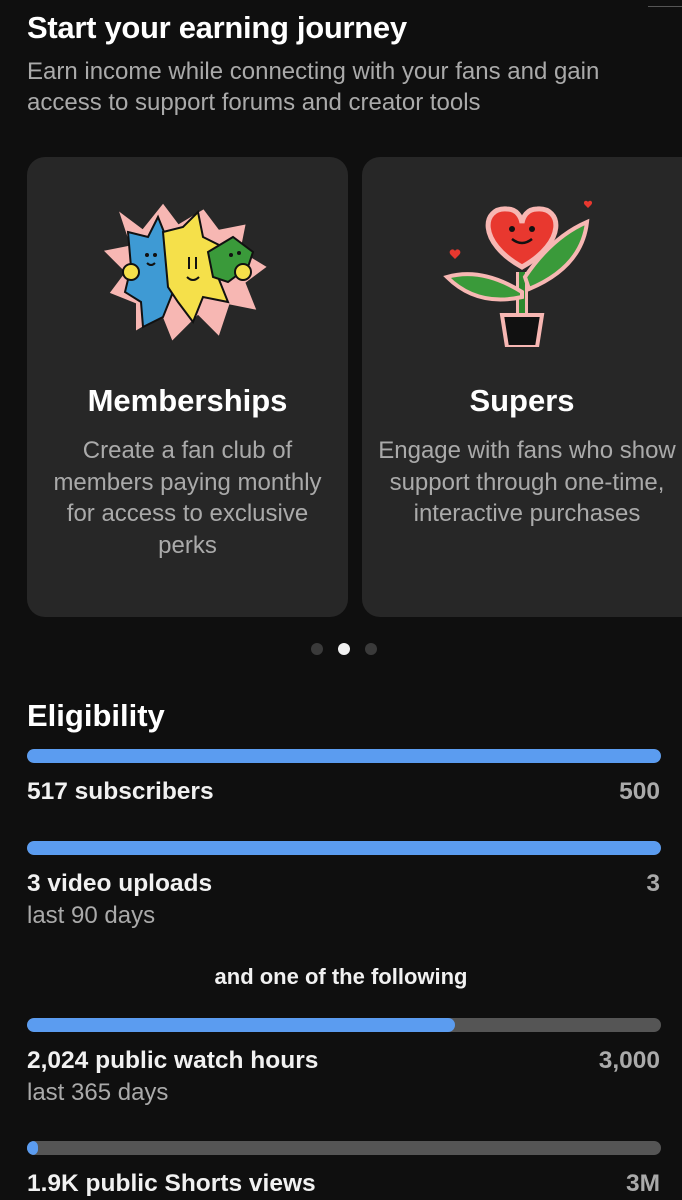 The height and width of the screenshot is (1200, 682). Describe the element at coordinates (639, 791) in the screenshot. I see `subscribers-target: 500` at that location.